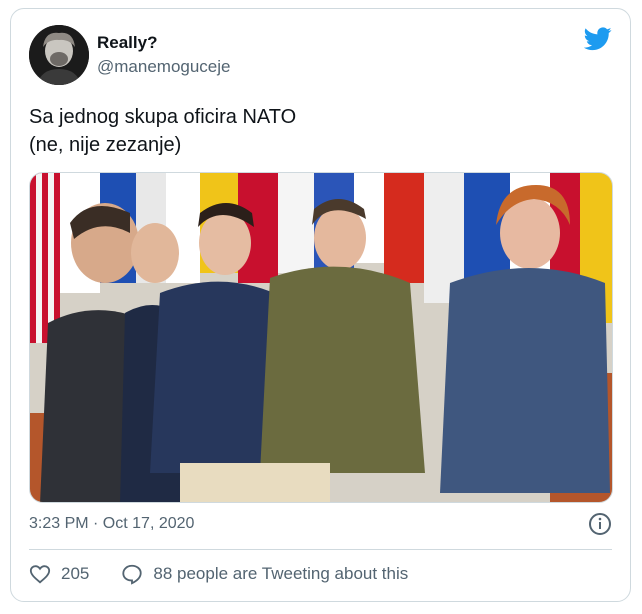 This screenshot has height=614, width=642. I want to click on avatar-image, so click(59, 55).